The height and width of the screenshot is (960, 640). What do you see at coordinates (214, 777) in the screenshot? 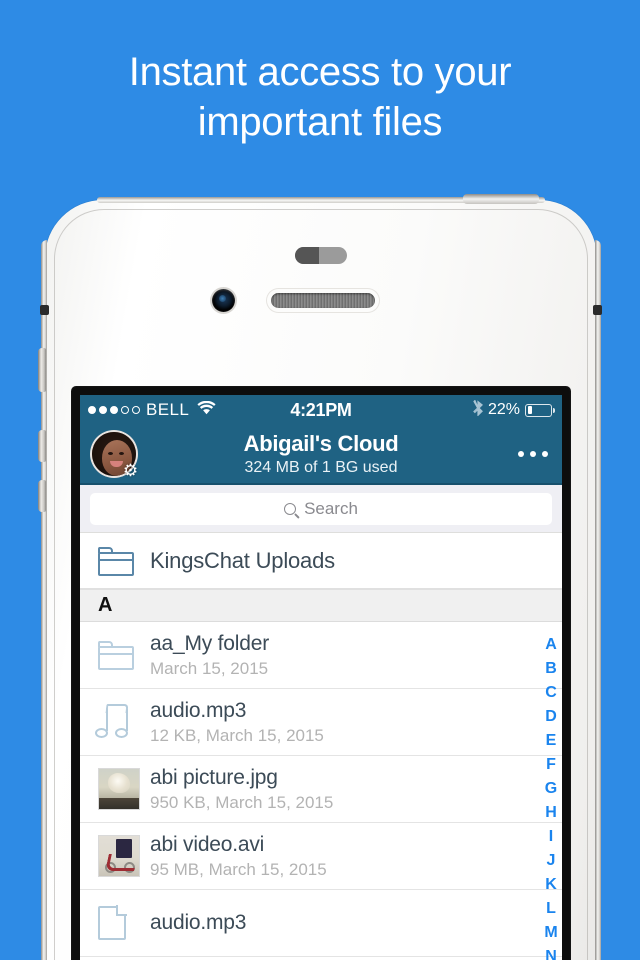
I see `list-item-title: abi picture.jpg` at bounding box center [214, 777].